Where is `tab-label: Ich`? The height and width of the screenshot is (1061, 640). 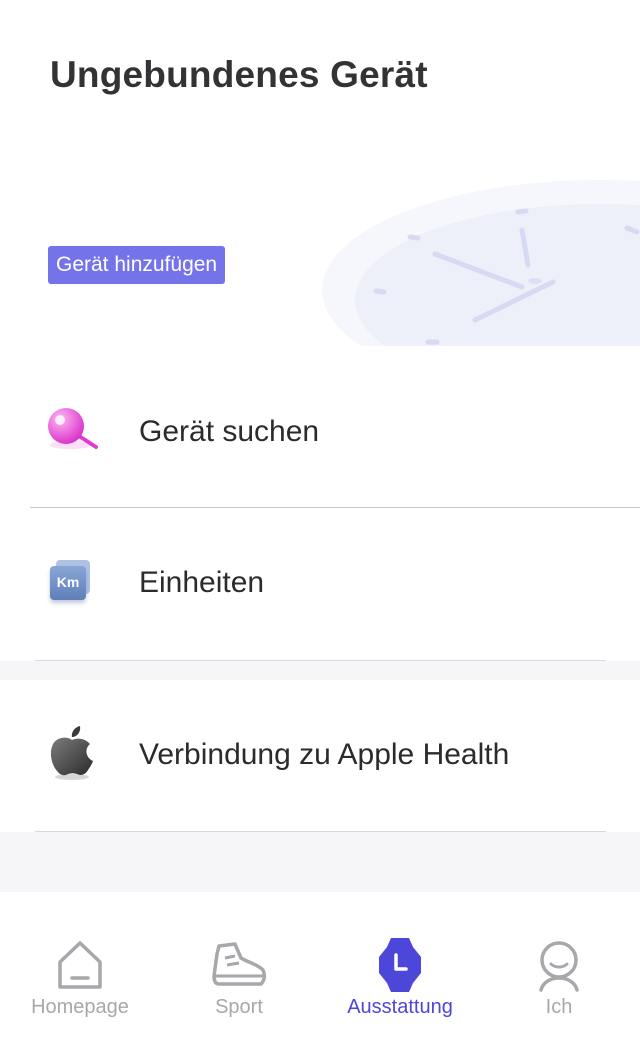
tab-label: Ich is located at coordinates (559, 1007).